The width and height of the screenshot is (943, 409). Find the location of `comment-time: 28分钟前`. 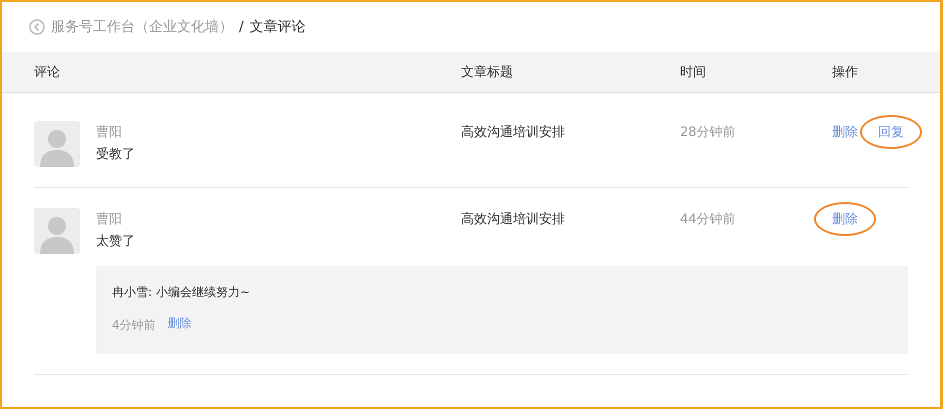

comment-time: 28分钟前 is located at coordinates (708, 132).